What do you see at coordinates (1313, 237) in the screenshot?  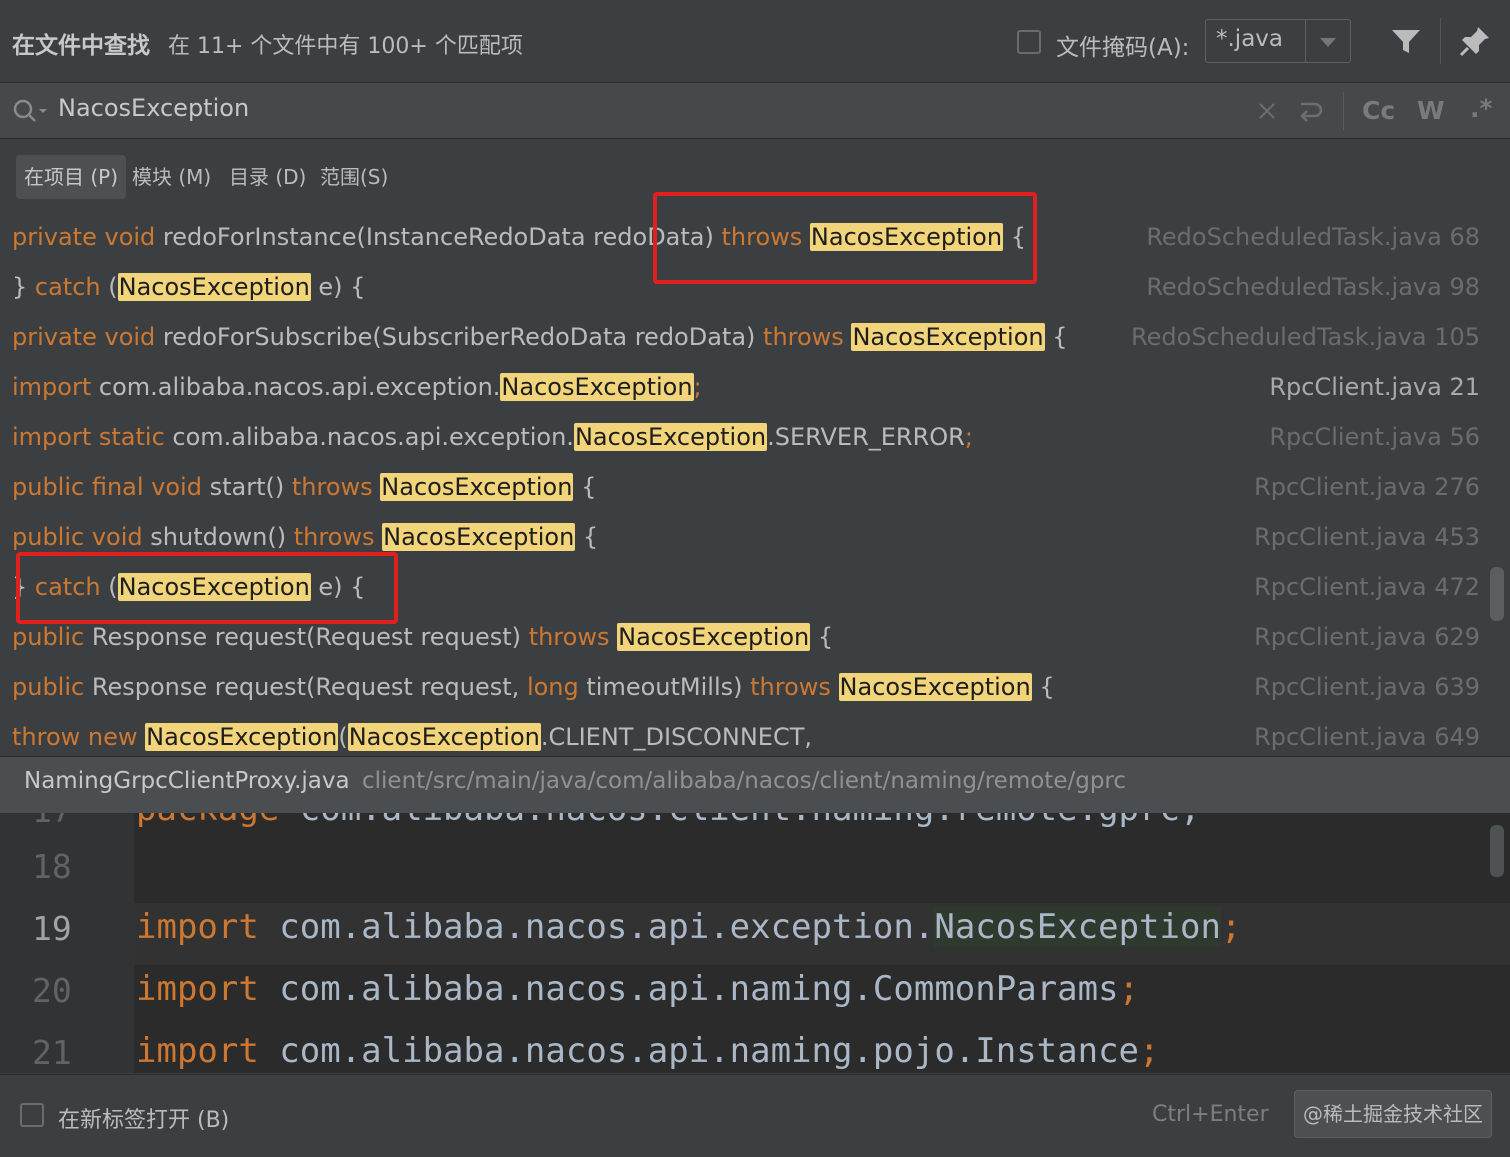 I see `result-location: RedoScheduledTask.java 68` at bounding box center [1313, 237].